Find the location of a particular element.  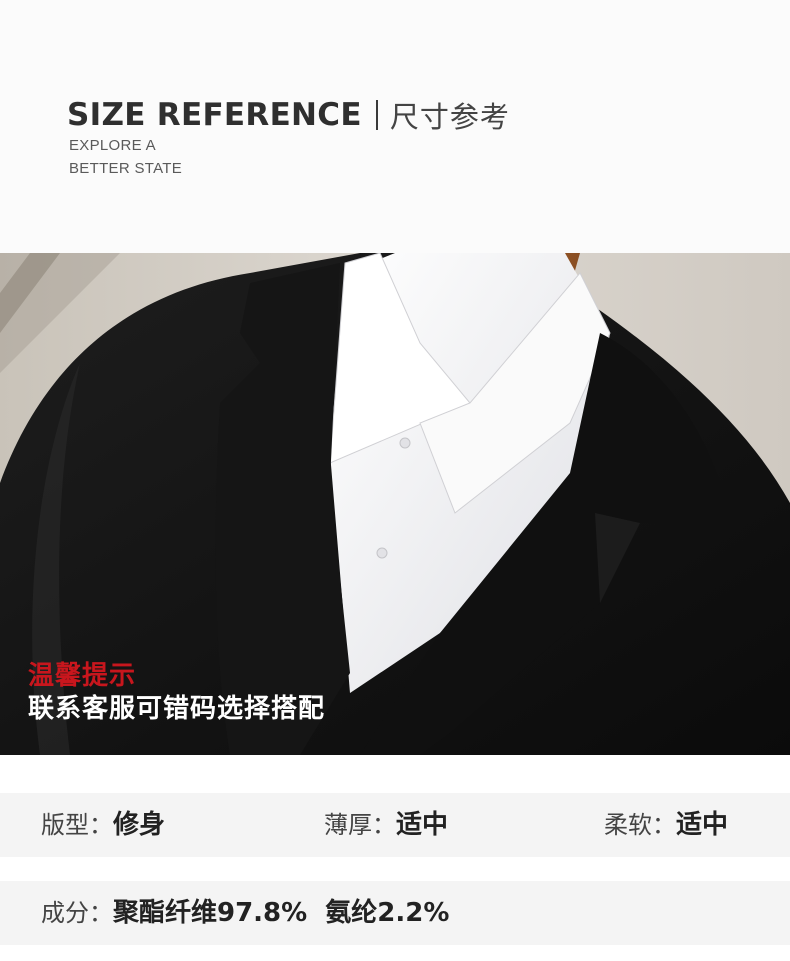

spec-bar-composition: 成分：聚酯纤维97.8% 氨纶2.2% is located at coordinates (395, 913).